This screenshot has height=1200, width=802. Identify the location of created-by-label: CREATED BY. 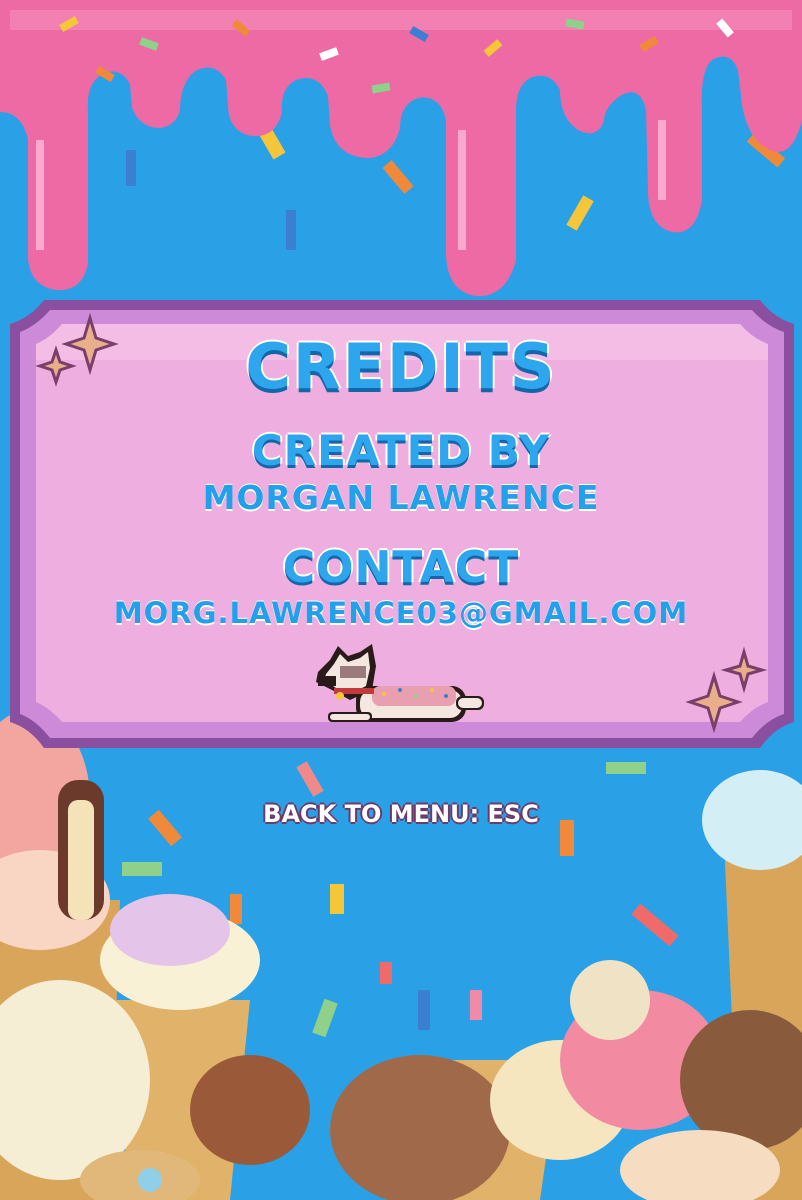
(401, 450).